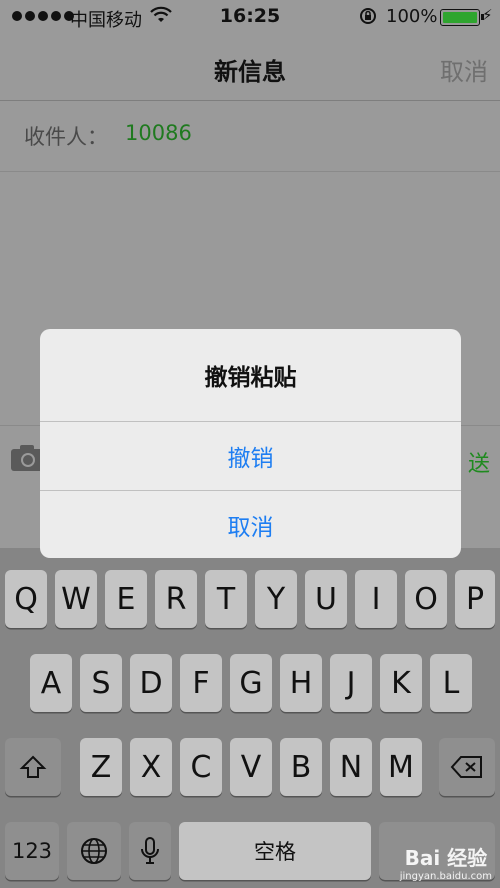  I want to click on key-l: L, so click(451, 683).